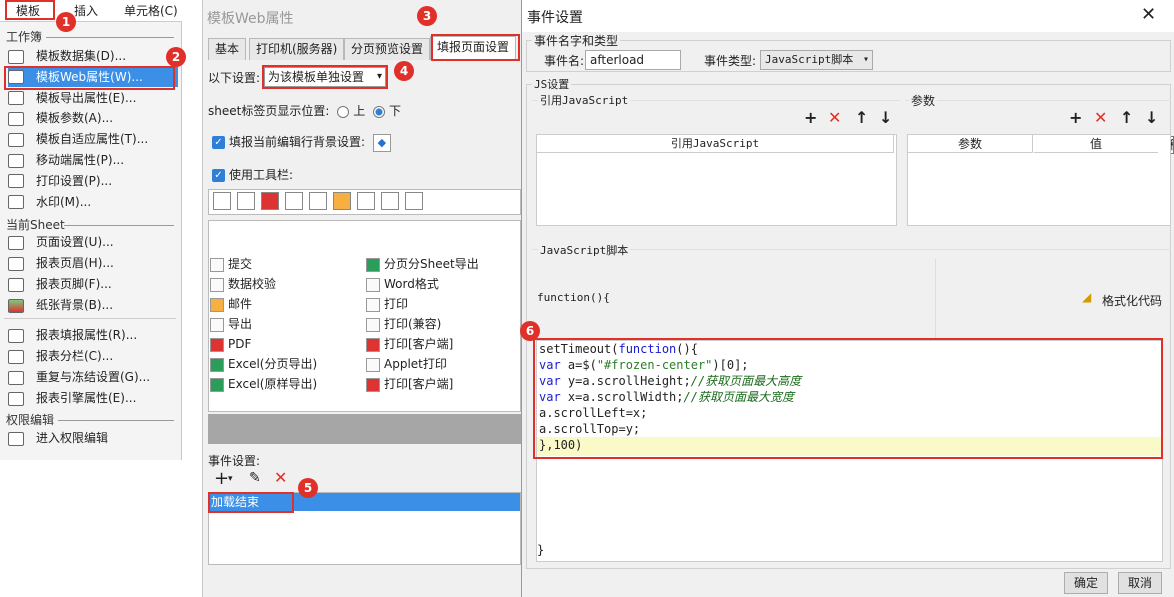  I want to click on cancel-button: 取消, so click(1140, 583).